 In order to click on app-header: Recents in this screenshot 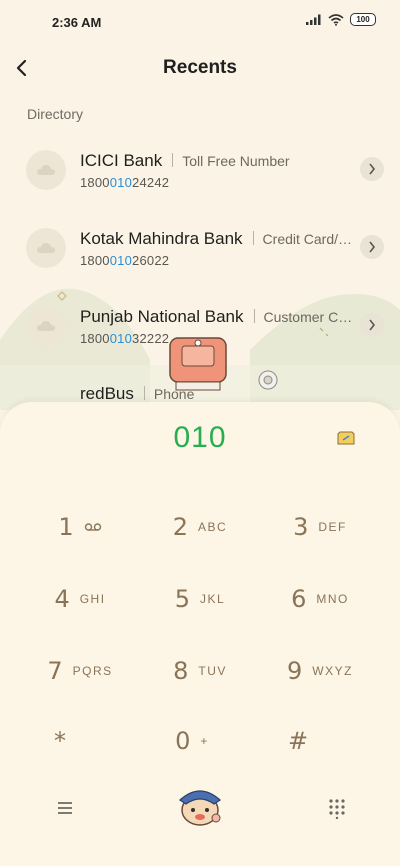, I will do `click(200, 68)`.